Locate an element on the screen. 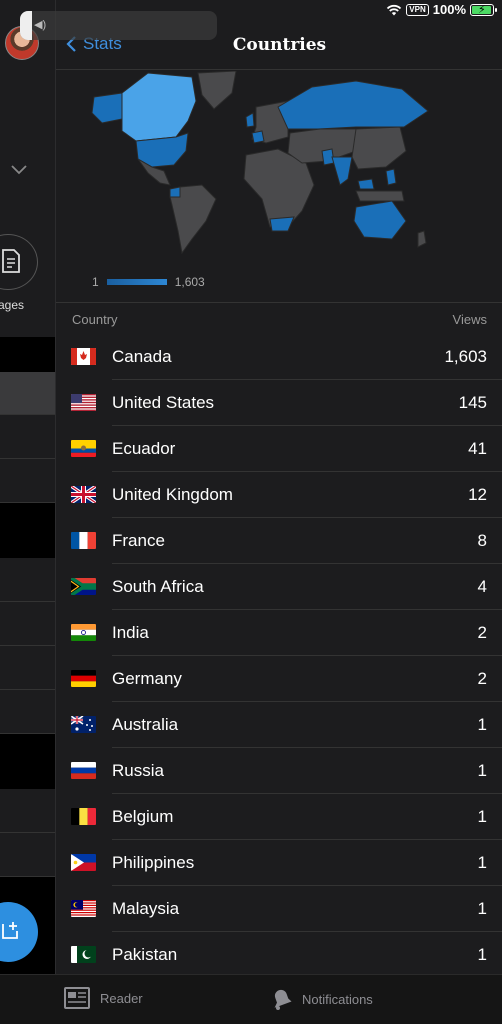 The width and height of the screenshot is (502, 1024). new-post-icon is located at coordinates (10, 930).